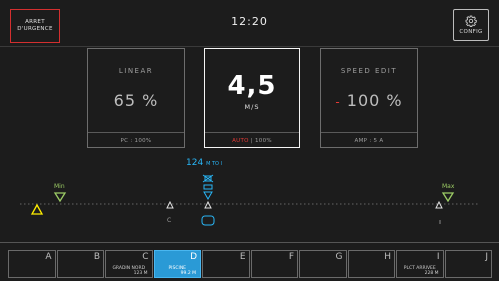 The image size is (499, 281). What do you see at coordinates (260, 141) in the screenshot?
I see `speed-percent: | 100%` at bounding box center [260, 141].